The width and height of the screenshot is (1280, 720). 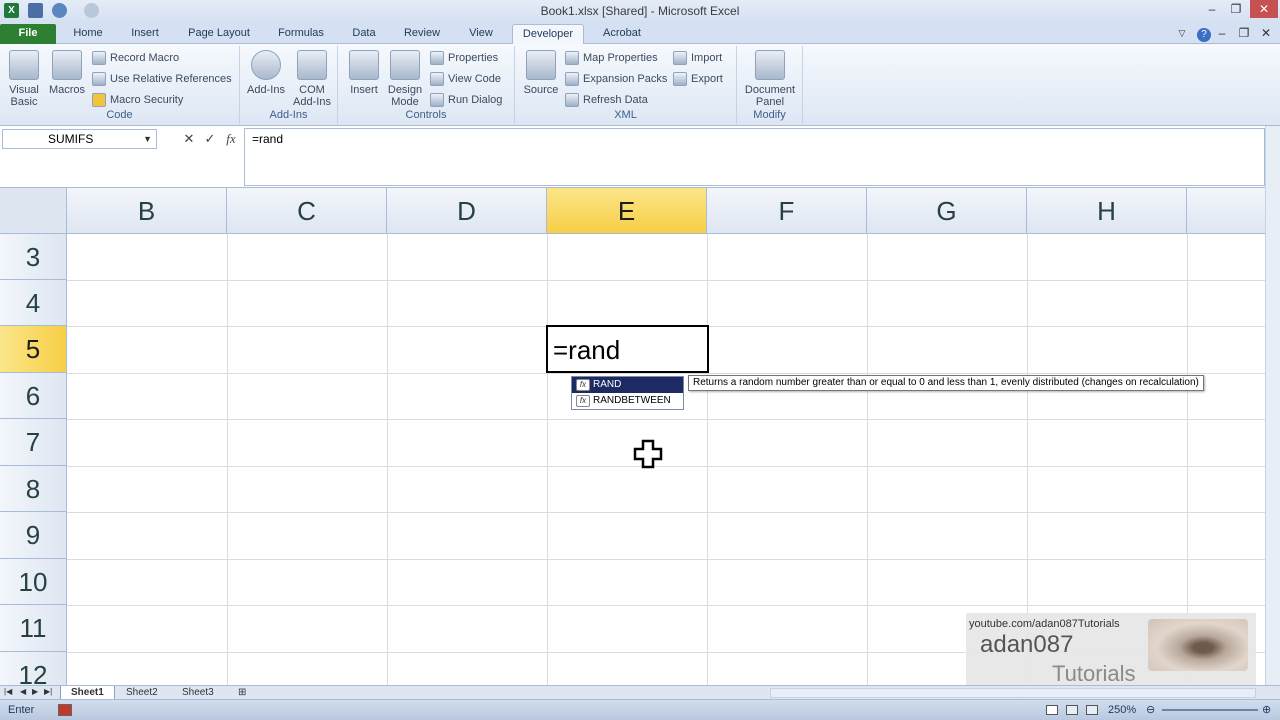 I want to click on warning-icon, so click(x=99, y=100).